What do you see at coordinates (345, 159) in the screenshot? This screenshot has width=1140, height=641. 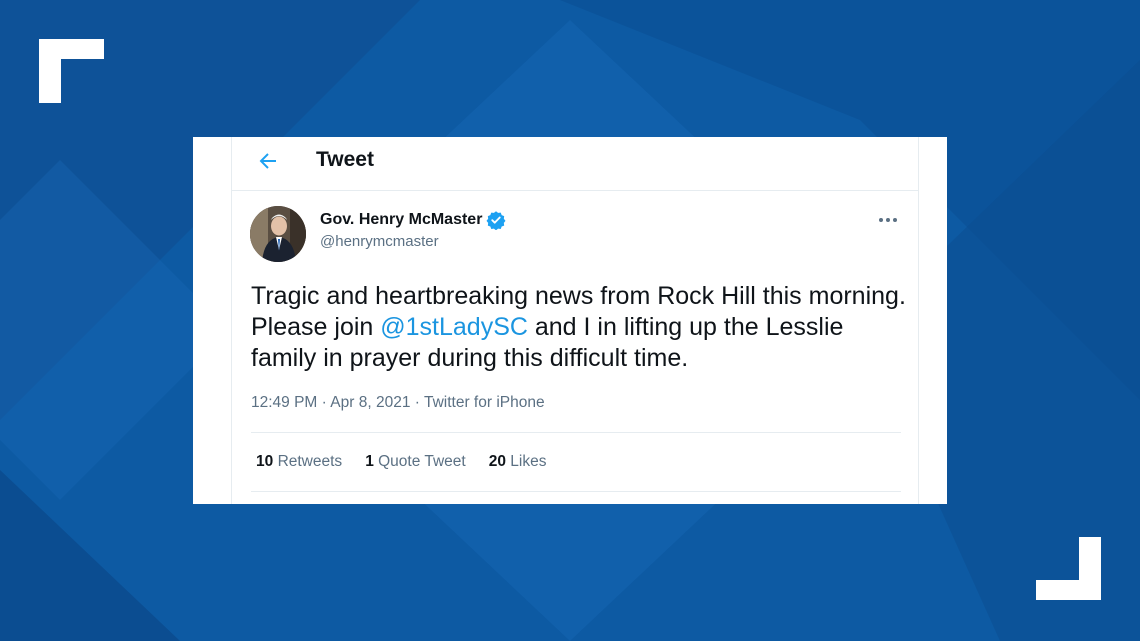 I see `page-title: Tweet` at bounding box center [345, 159].